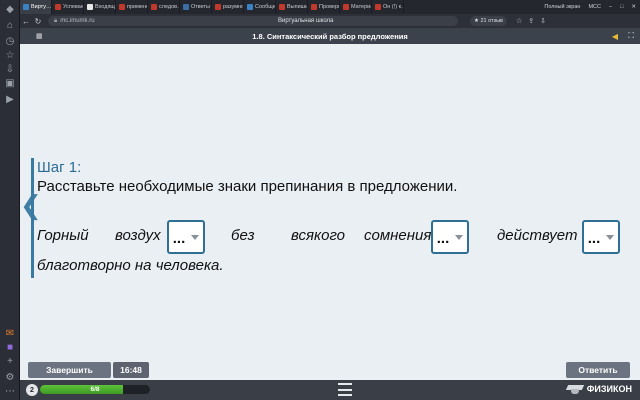 The image size is (640, 400). Describe the element at coordinates (610, 7) in the screenshot. I see `window-minimize-icon: –` at that location.